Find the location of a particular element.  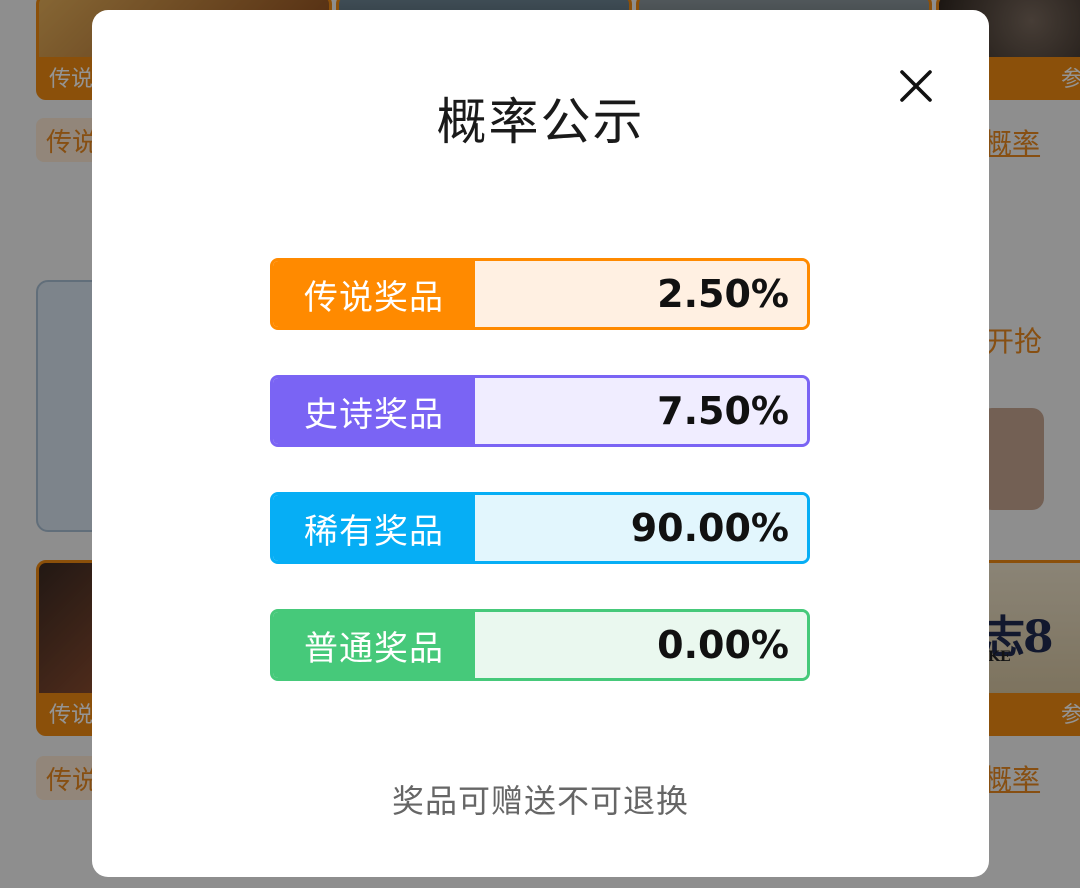

probability-row-common: 普通奖品 0.00% is located at coordinates (540, 645).